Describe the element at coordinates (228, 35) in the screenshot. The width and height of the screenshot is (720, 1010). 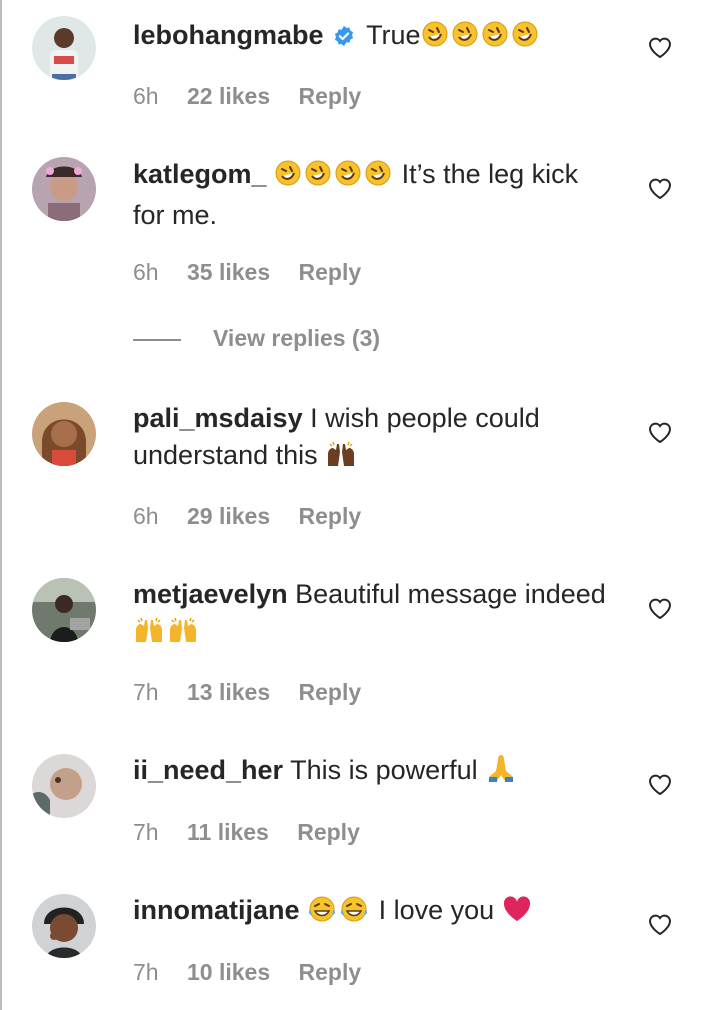
I see `username: lebohangmabe` at that location.